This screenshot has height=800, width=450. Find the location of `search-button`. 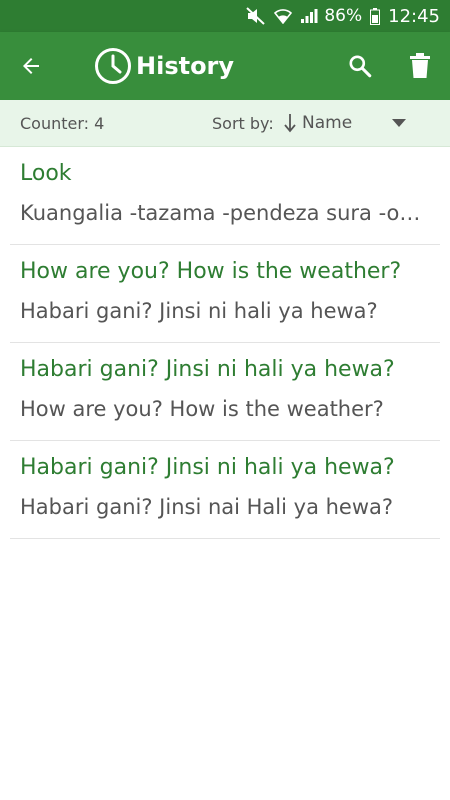

search-button is located at coordinates (360, 66).